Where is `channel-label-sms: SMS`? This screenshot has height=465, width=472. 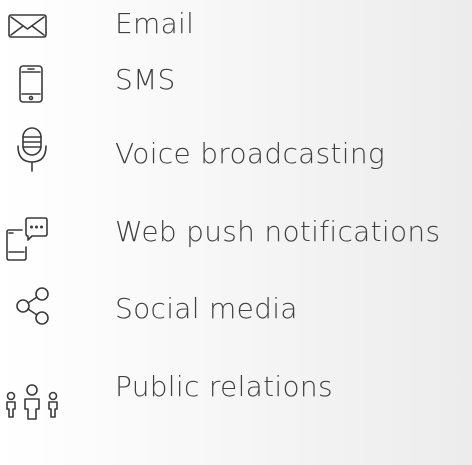
channel-label-sms: SMS is located at coordinates (145, 79).